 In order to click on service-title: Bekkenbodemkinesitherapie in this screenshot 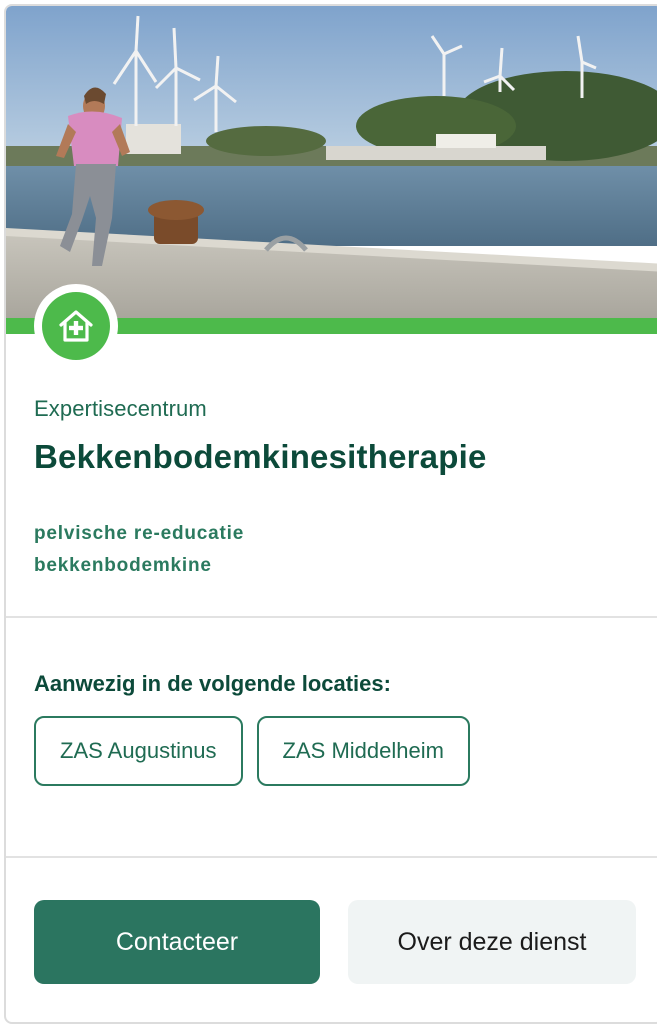, I will do `click(260, 456)`.